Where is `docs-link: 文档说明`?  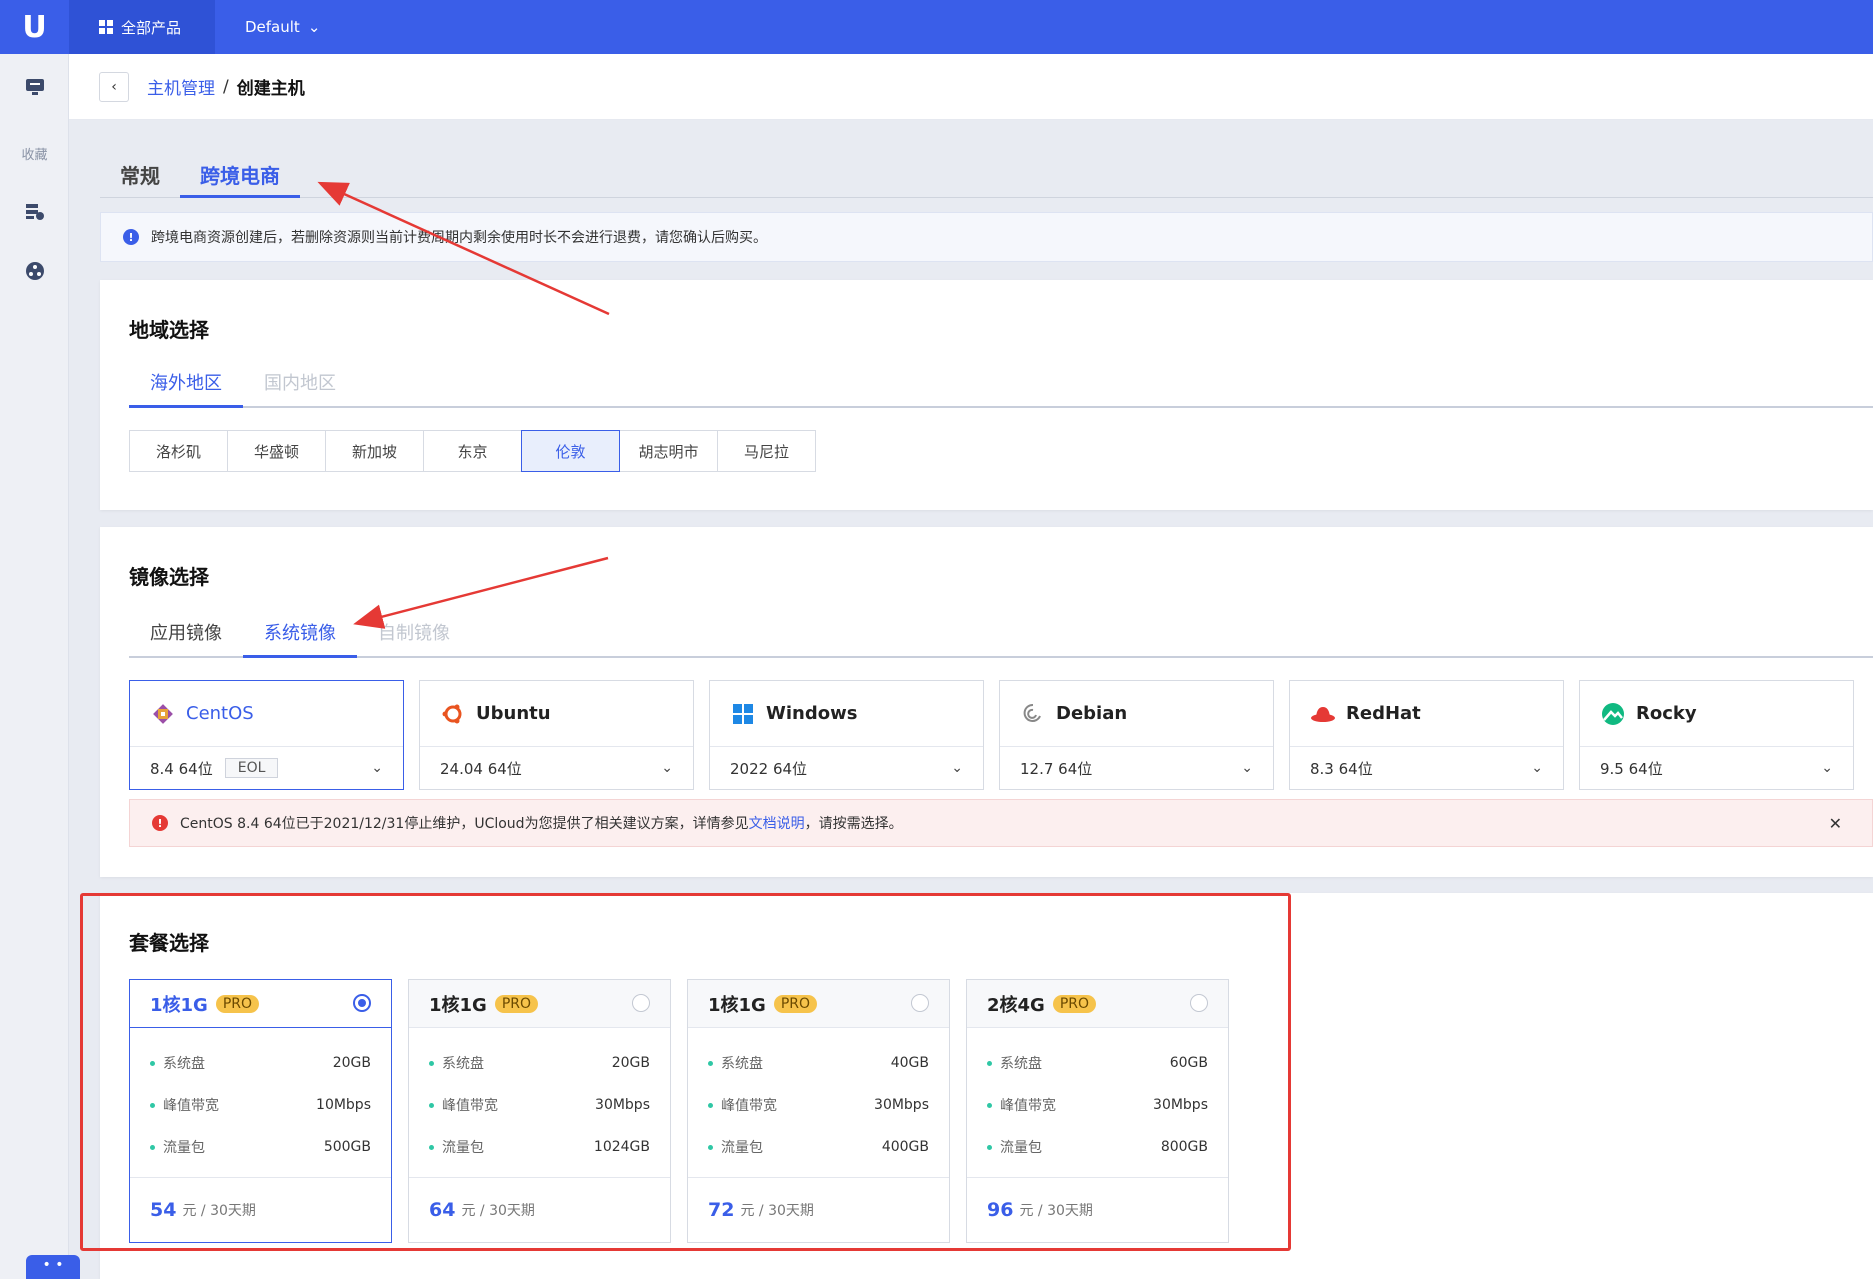
docs-link: 文档说明 is located at coordinates (777, 824).